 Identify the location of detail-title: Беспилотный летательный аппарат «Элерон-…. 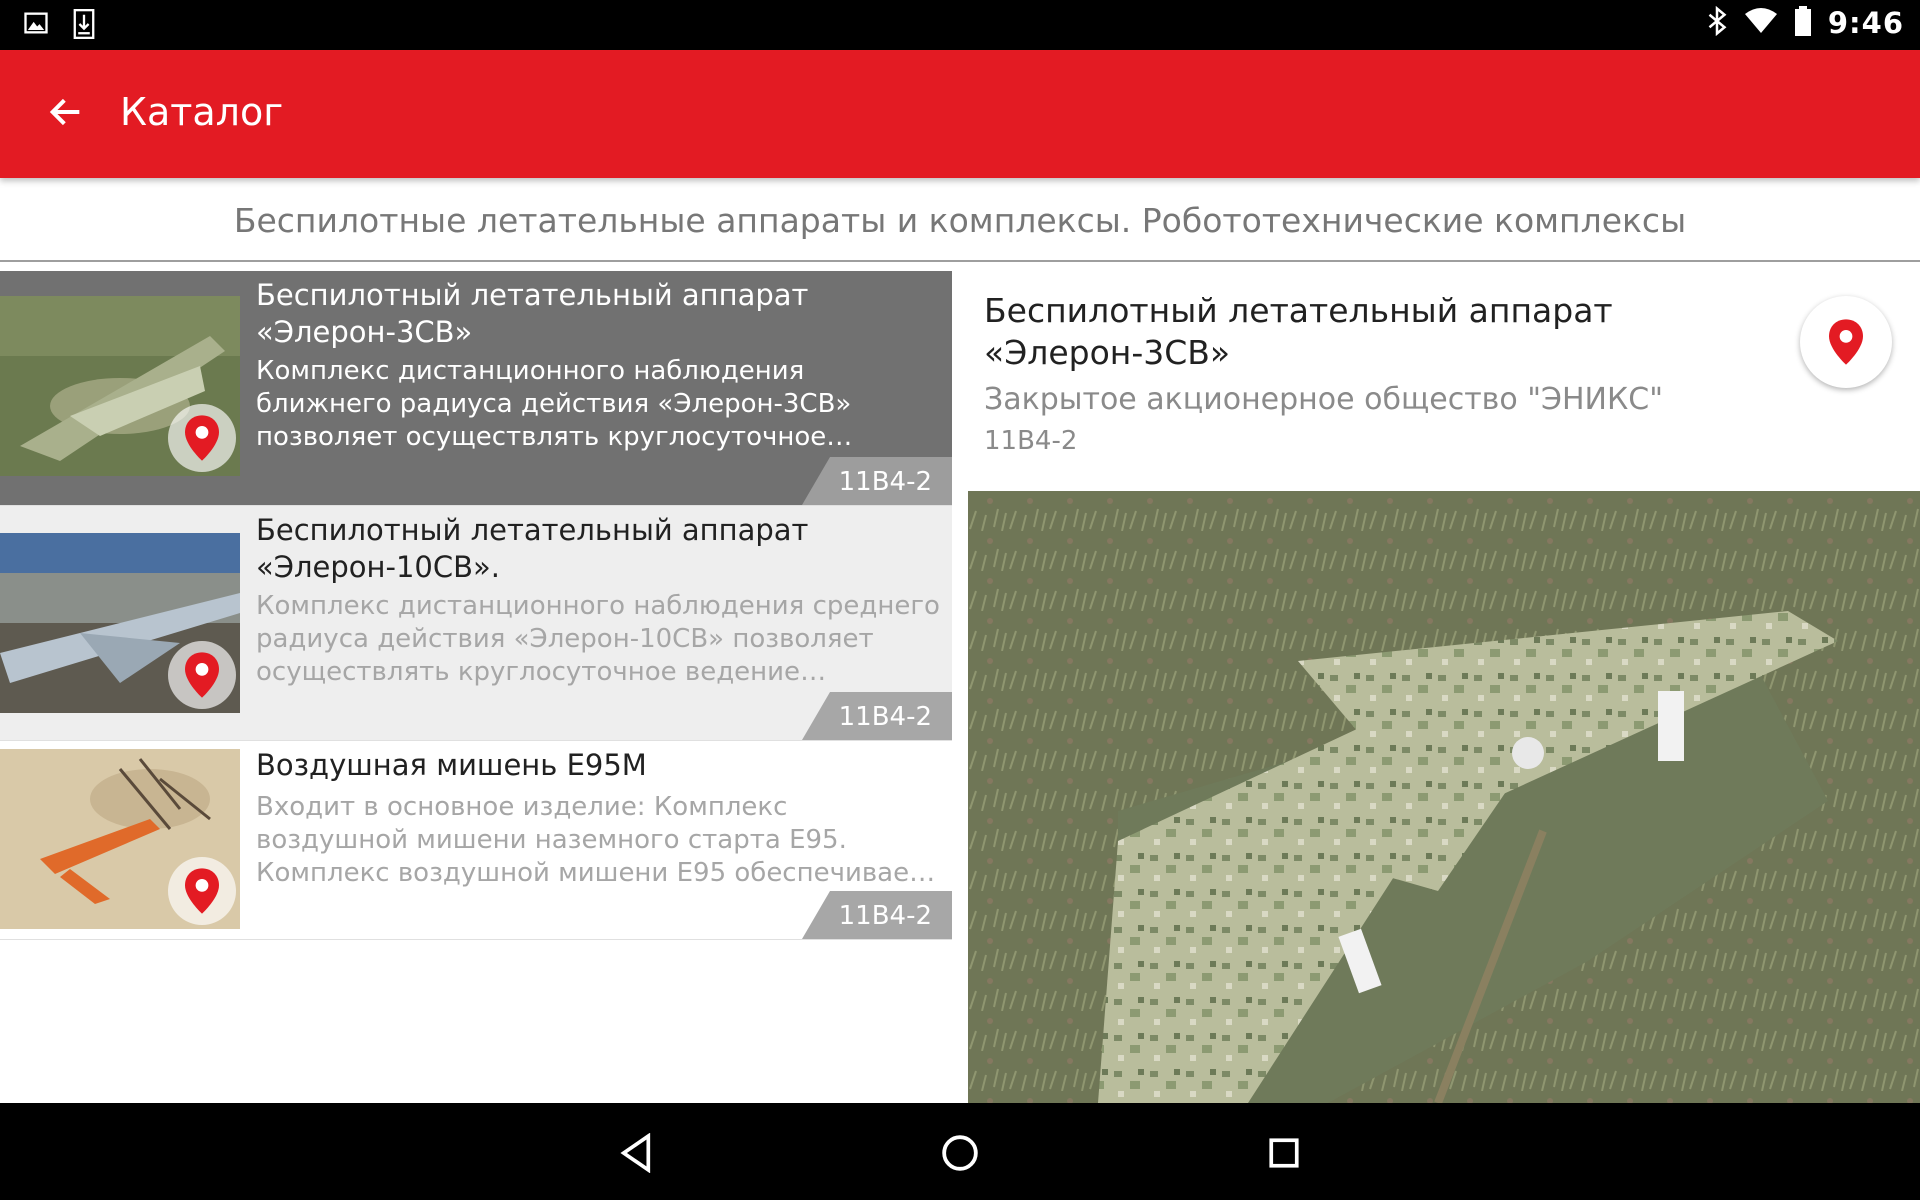
(1298, 331).